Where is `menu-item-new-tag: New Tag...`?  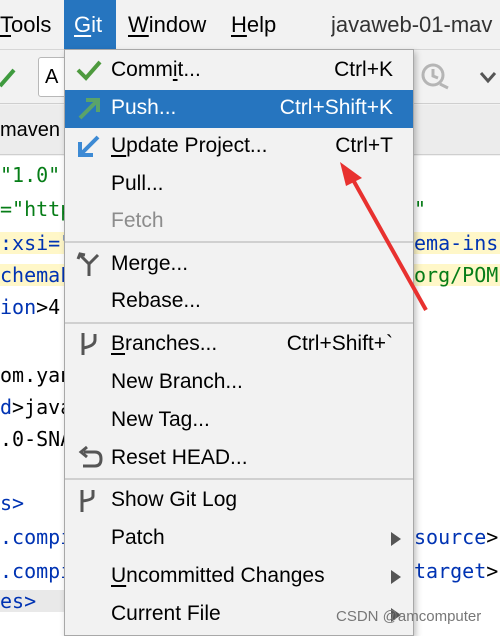
menu-item-new-tag: New Tag... is located at coordinates (239, 421).